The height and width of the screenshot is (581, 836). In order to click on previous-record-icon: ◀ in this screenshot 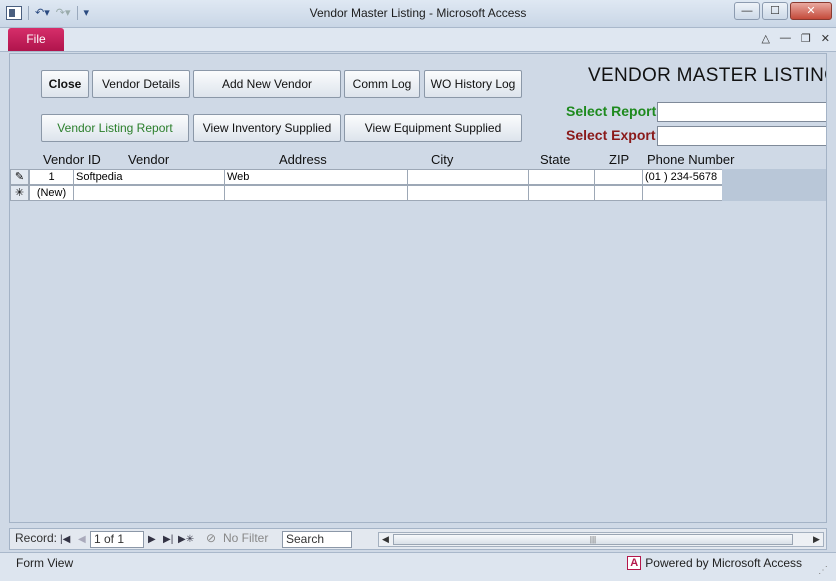, I will do `click(82, 539)`.